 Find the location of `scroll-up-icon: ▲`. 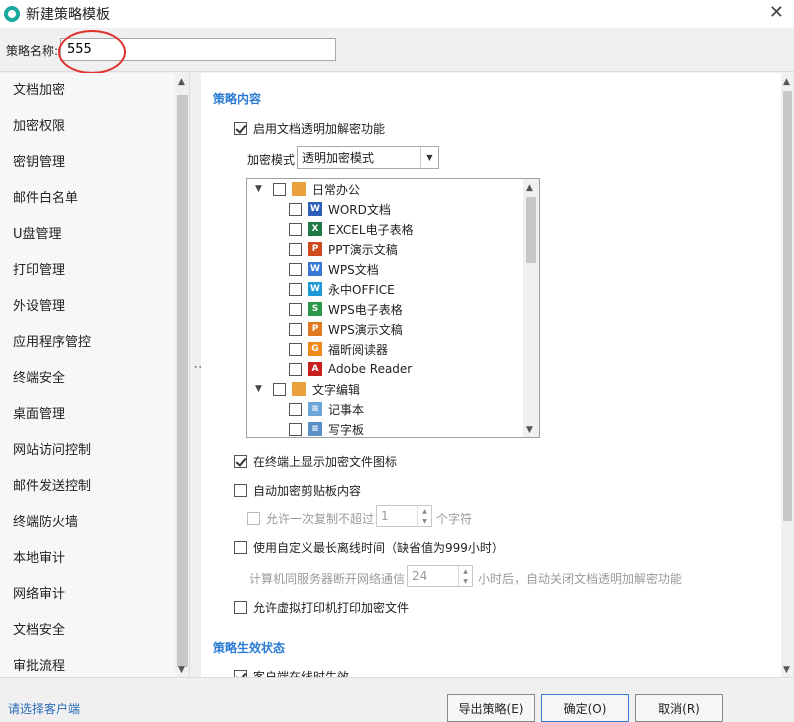

scroll-up-icon: ▲ is located at coordinates (181, 82).